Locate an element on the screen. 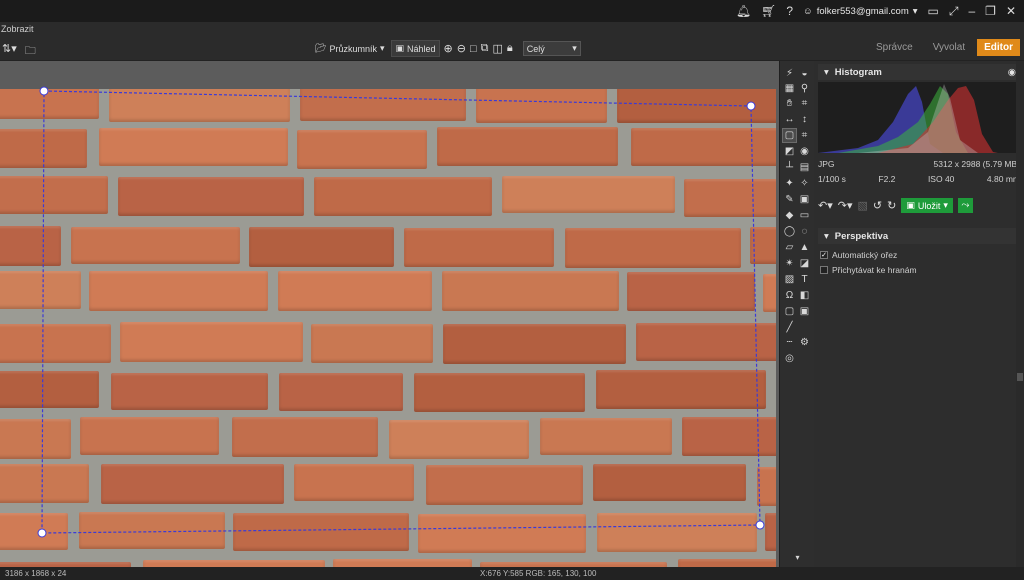  rotate-left-icon: ↺ is located at coordinates (877, 205).